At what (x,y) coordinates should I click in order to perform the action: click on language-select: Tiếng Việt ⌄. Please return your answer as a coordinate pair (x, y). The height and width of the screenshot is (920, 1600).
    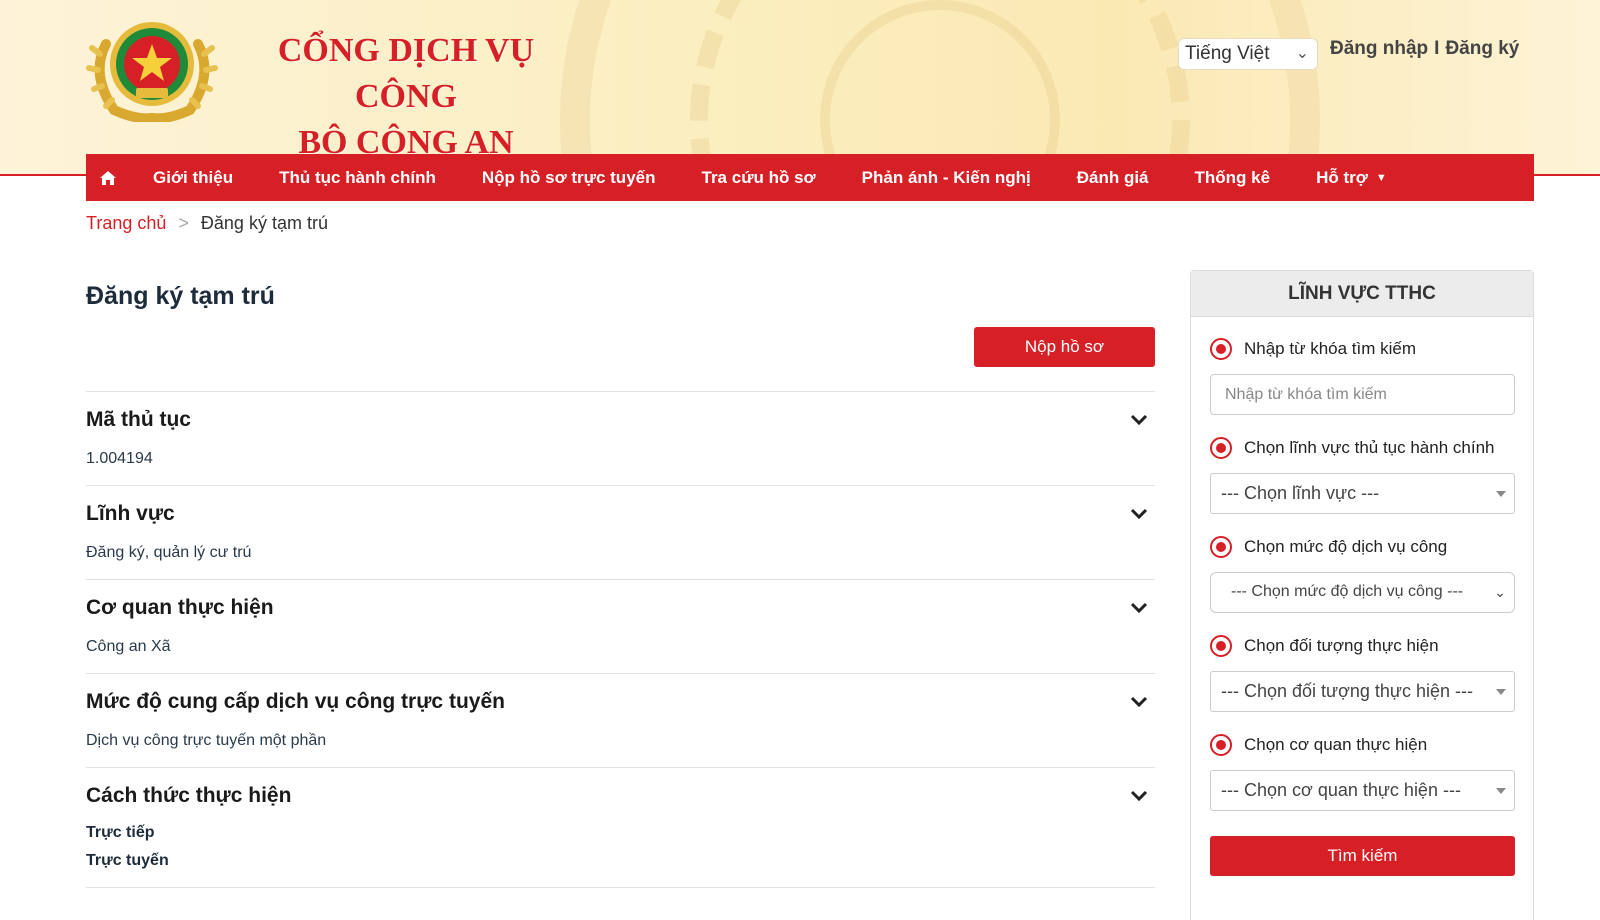
    Looking at the image, I should click on (1248, 54).